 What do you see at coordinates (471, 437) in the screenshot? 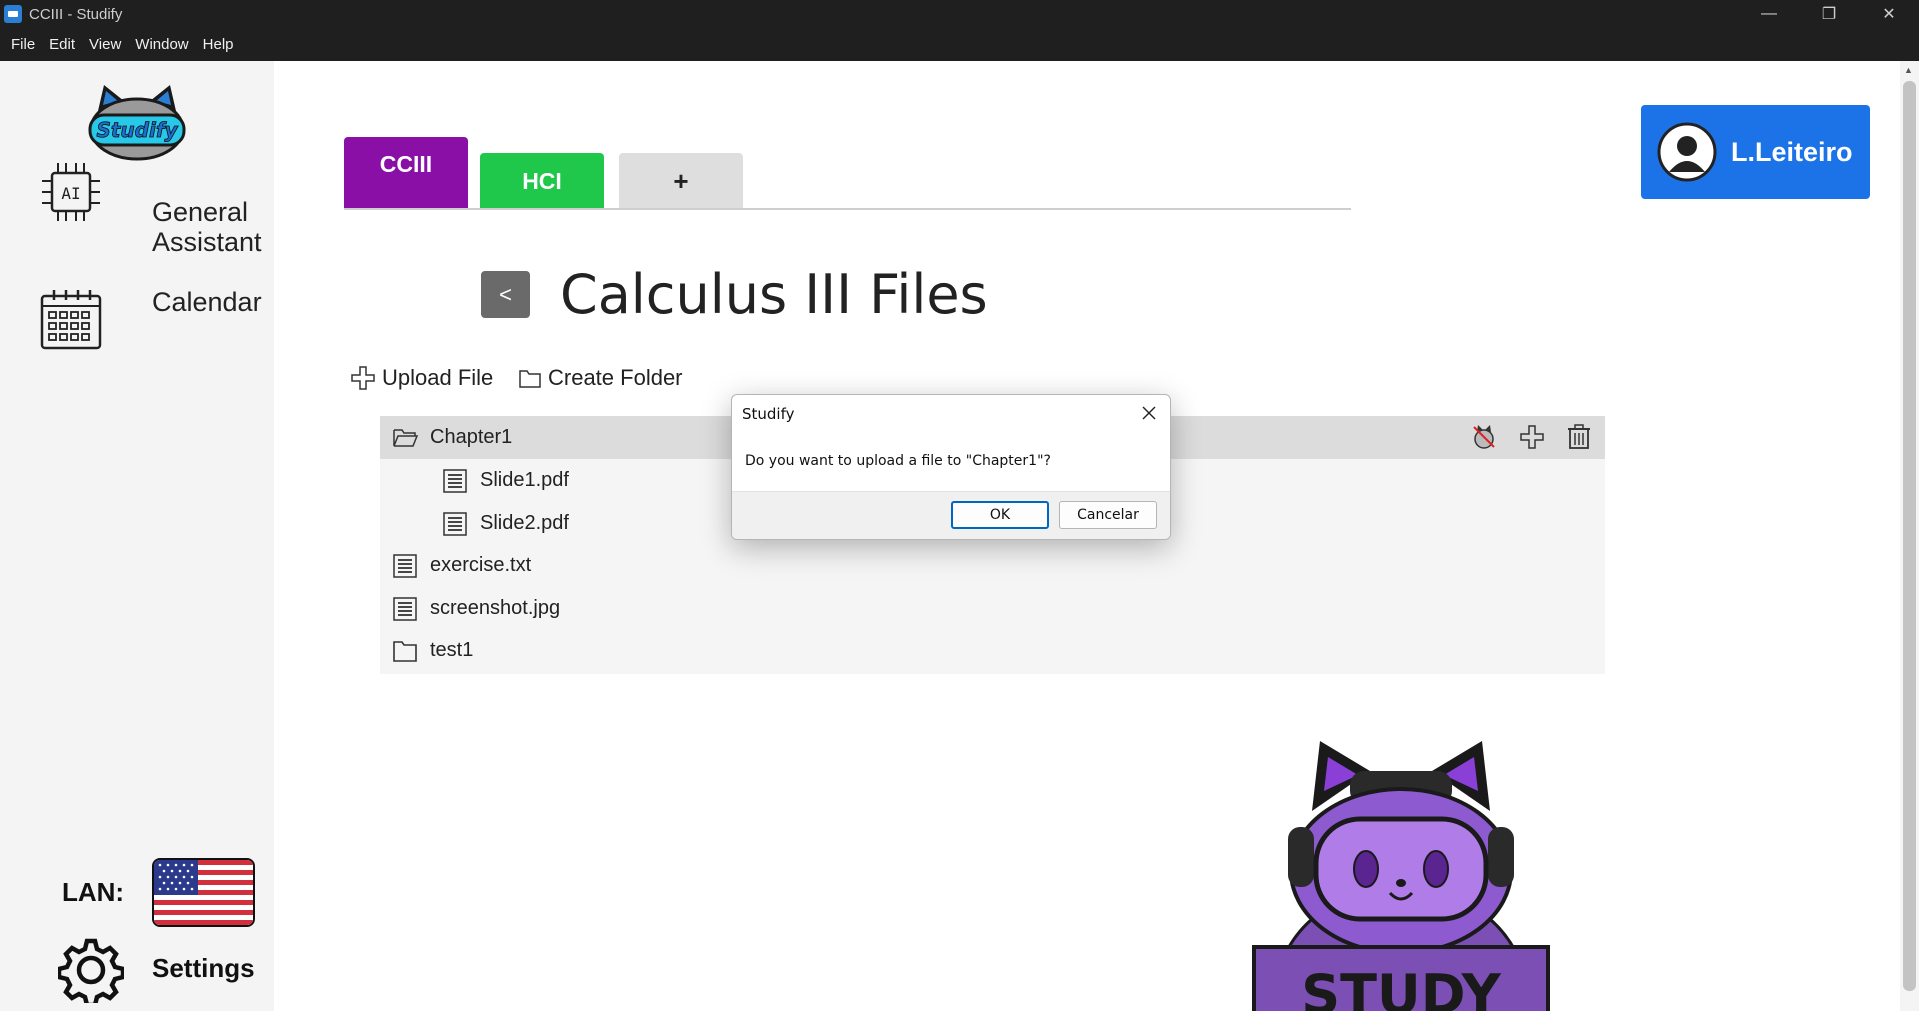
I see `file-name: Chapter1` at bounding box center [471, 437].